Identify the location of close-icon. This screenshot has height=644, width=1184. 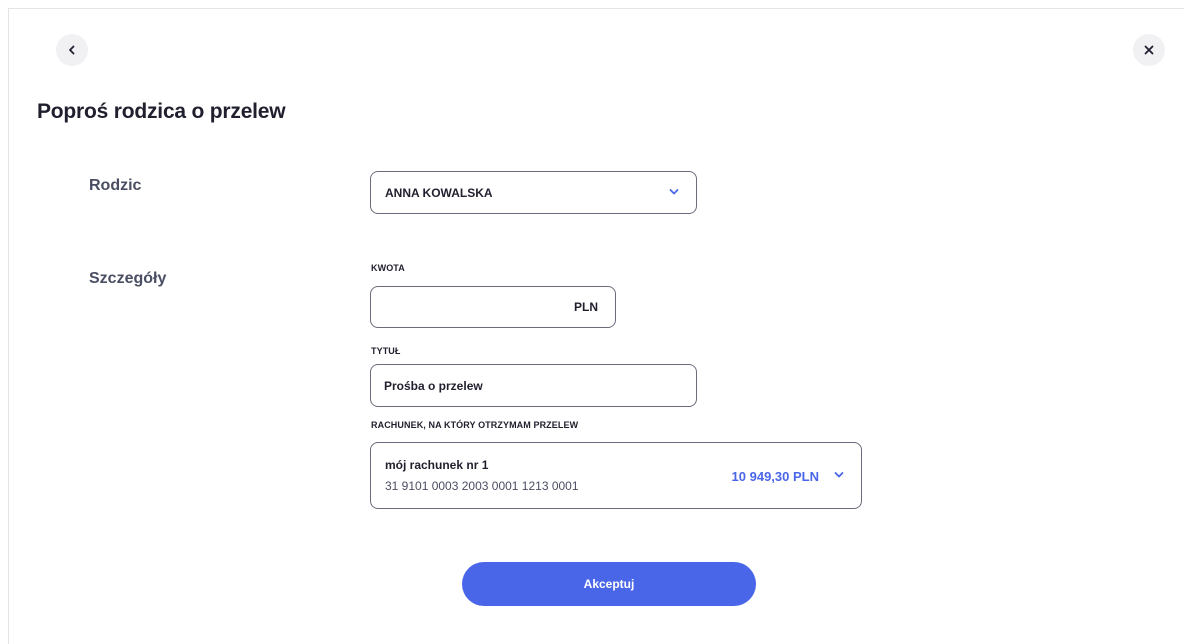
(1149, 50).